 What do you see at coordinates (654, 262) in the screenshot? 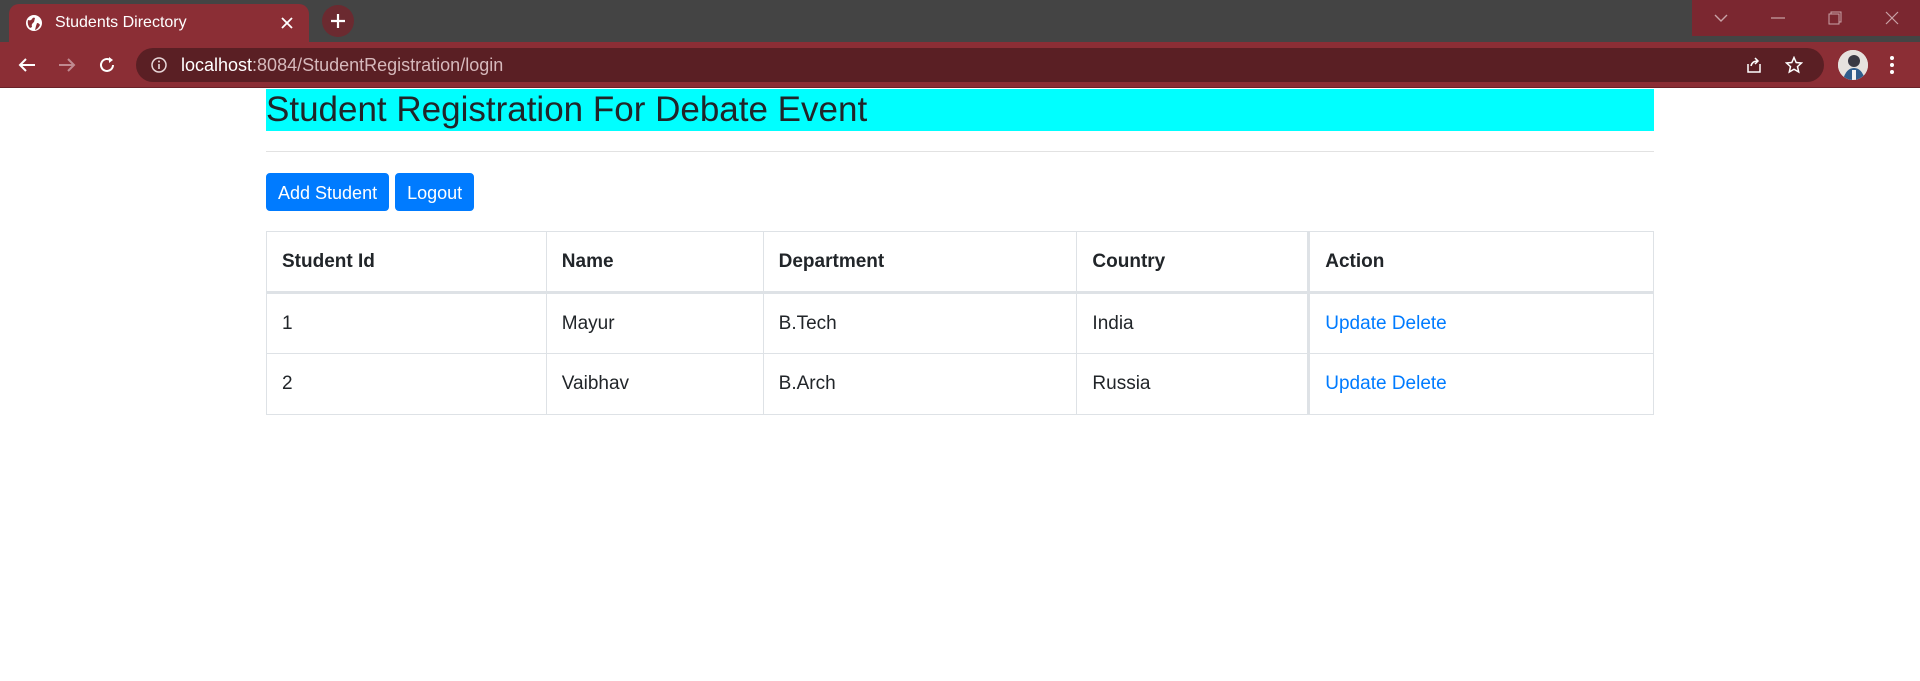
I see `column-header-name: Name` at bounding box center [654, 262].